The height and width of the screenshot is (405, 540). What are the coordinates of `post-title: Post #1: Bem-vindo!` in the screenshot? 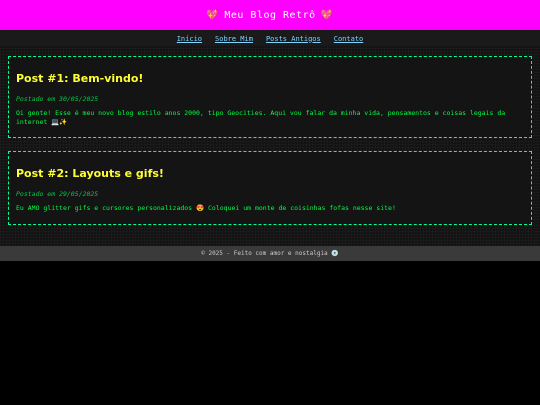 It's located at (80, 78).